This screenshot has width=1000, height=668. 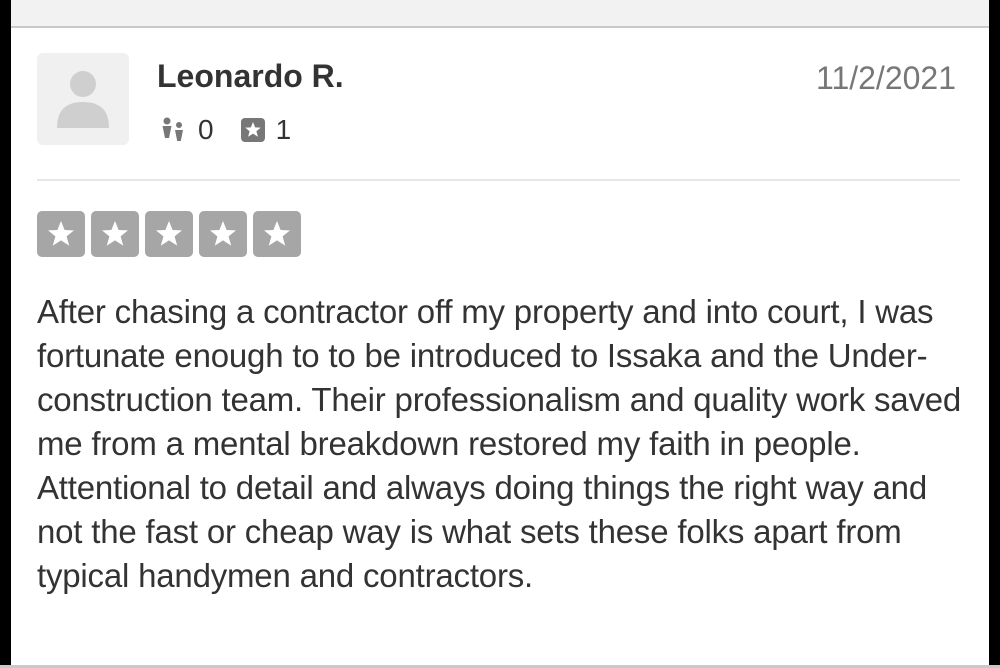 What do you see at coordinates (266, 129) in the screenshot?
I see `reviews-stat: 1` at bounding box center [266, 129].